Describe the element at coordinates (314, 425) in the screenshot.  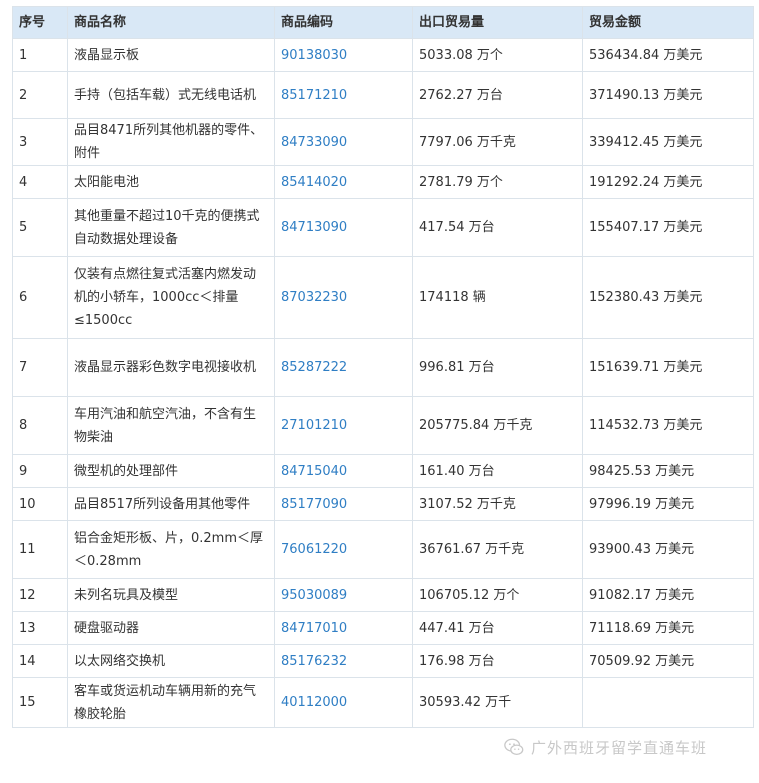
I see `product-code-link: 27101210` at that location.